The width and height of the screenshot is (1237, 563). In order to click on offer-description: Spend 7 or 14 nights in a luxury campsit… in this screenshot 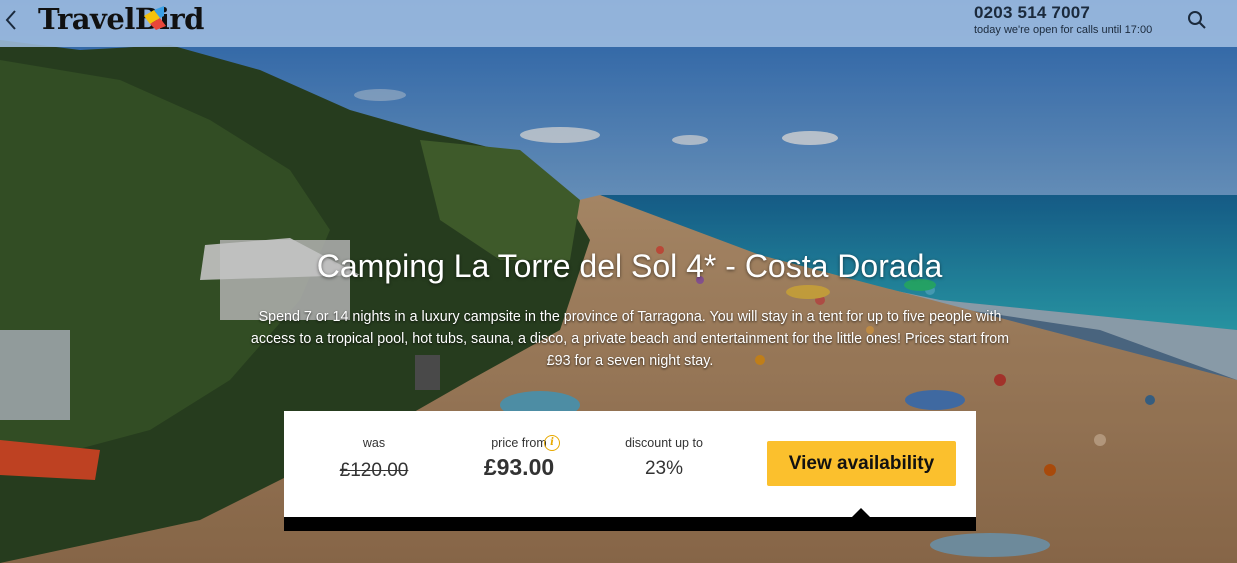, I will do `click(630, 339)`.